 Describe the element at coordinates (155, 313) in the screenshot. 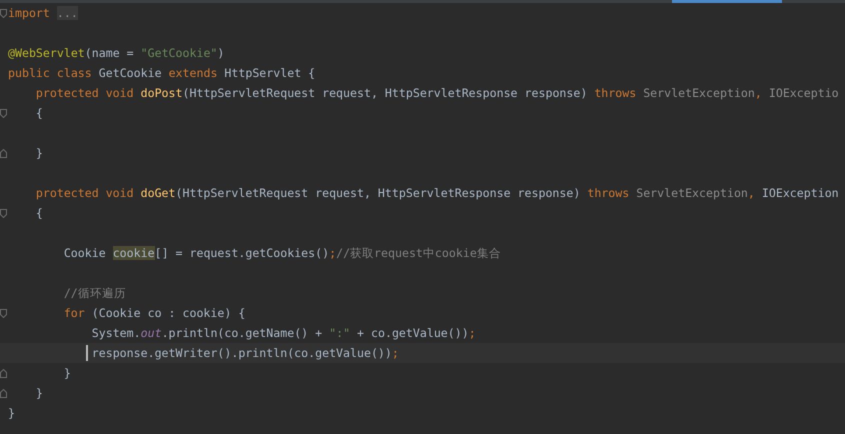

I see `code-line: for (Cookie co : cookie) {` at that location.